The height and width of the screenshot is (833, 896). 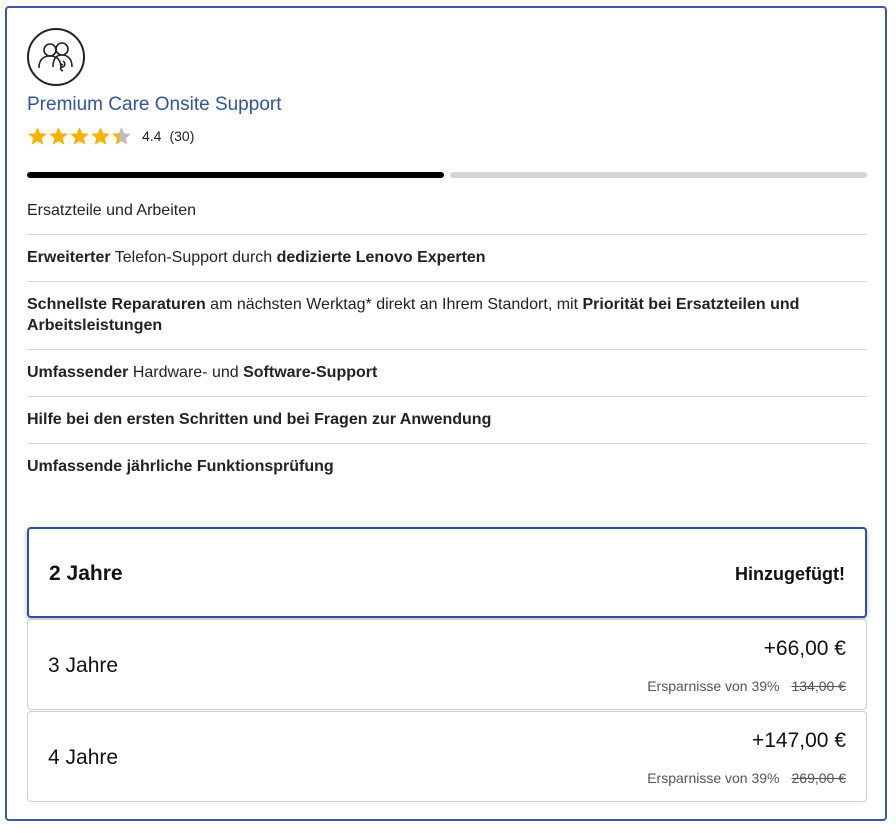 I want to click on option-price: +147,00 €, so click(x=798, y=740).